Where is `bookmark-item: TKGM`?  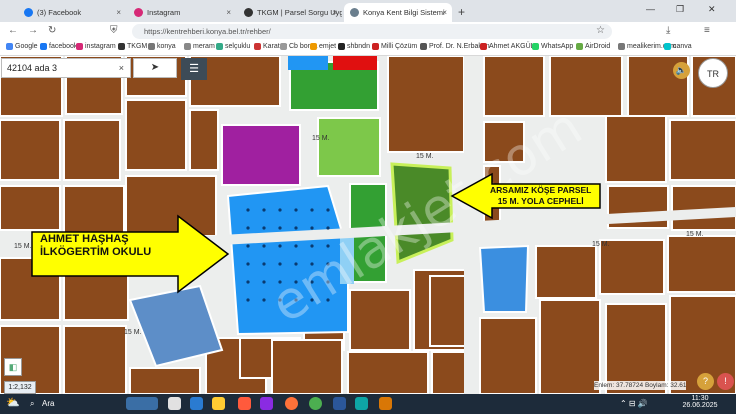 bookmark-item: TKGM is located at coordinates (132, 46).